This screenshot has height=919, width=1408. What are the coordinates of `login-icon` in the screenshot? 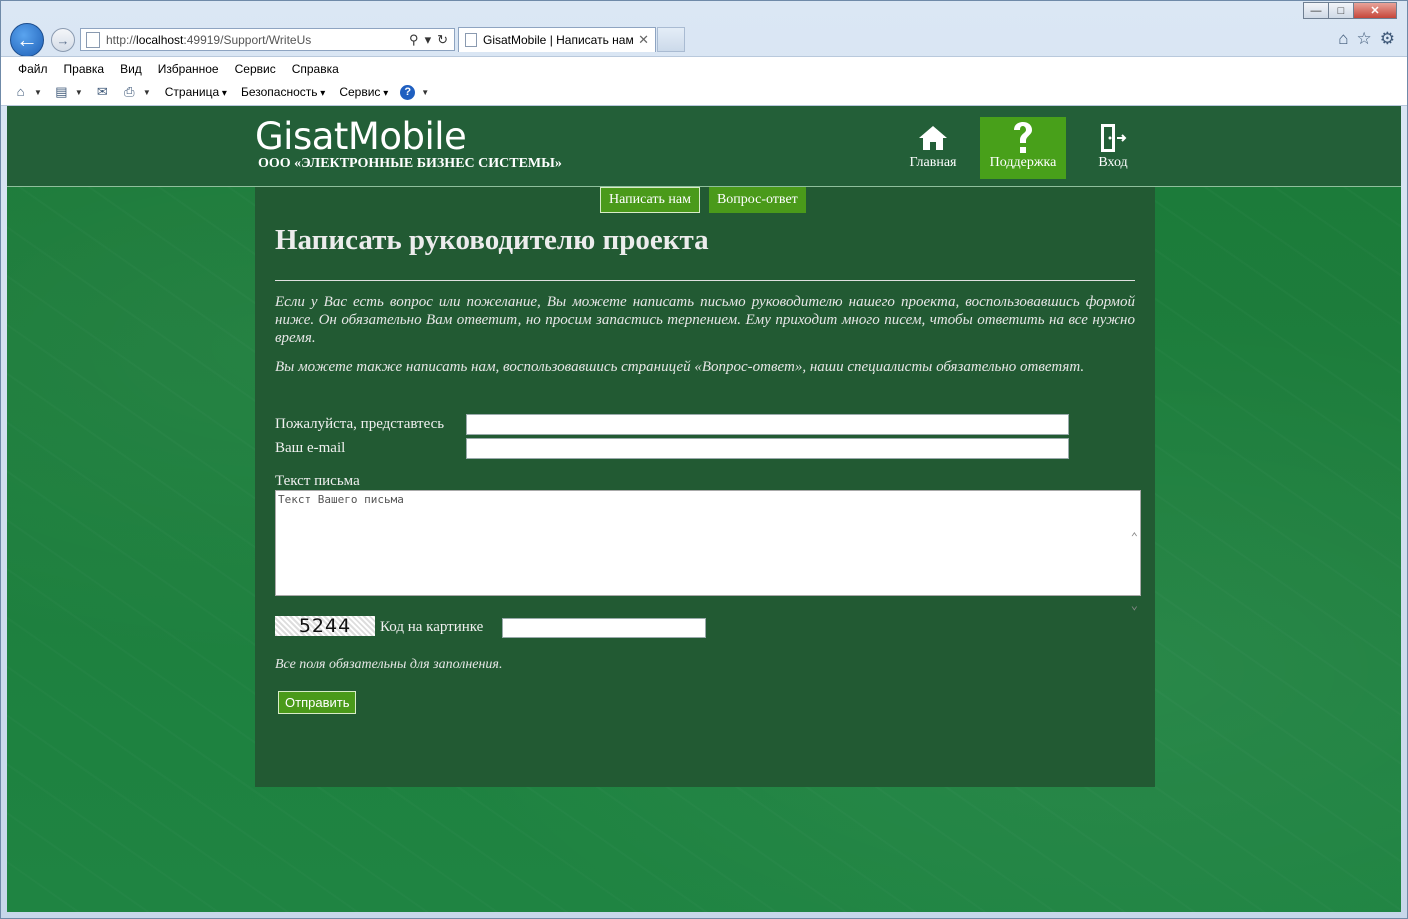 It's located at (1113, 138).